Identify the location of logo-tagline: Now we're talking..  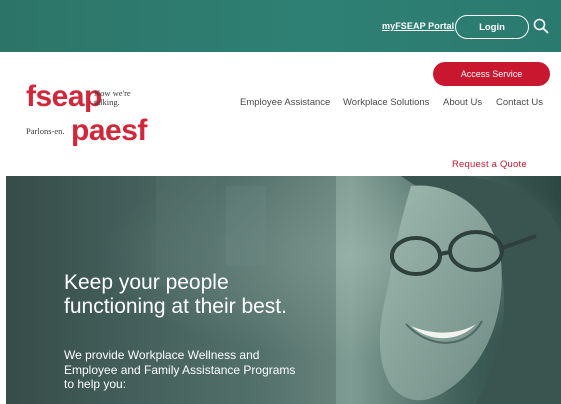
(112, 98).